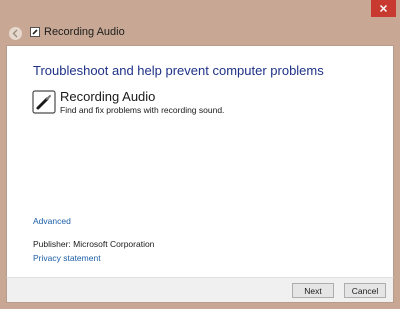 The image size is (400, 309). I want to click on back-arrow-icon, so click(15, 33).